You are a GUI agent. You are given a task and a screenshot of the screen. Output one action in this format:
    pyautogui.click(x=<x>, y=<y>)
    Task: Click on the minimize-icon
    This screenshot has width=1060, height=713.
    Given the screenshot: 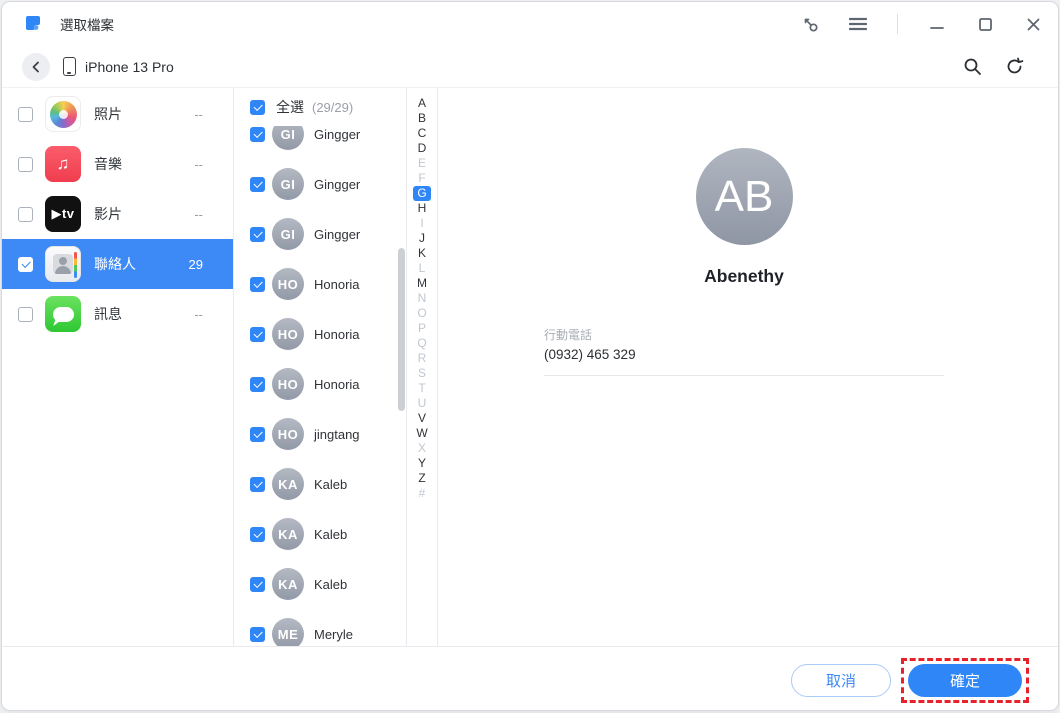 What is the action you would take?
    pyautogui.click(x=937, y=24)
    